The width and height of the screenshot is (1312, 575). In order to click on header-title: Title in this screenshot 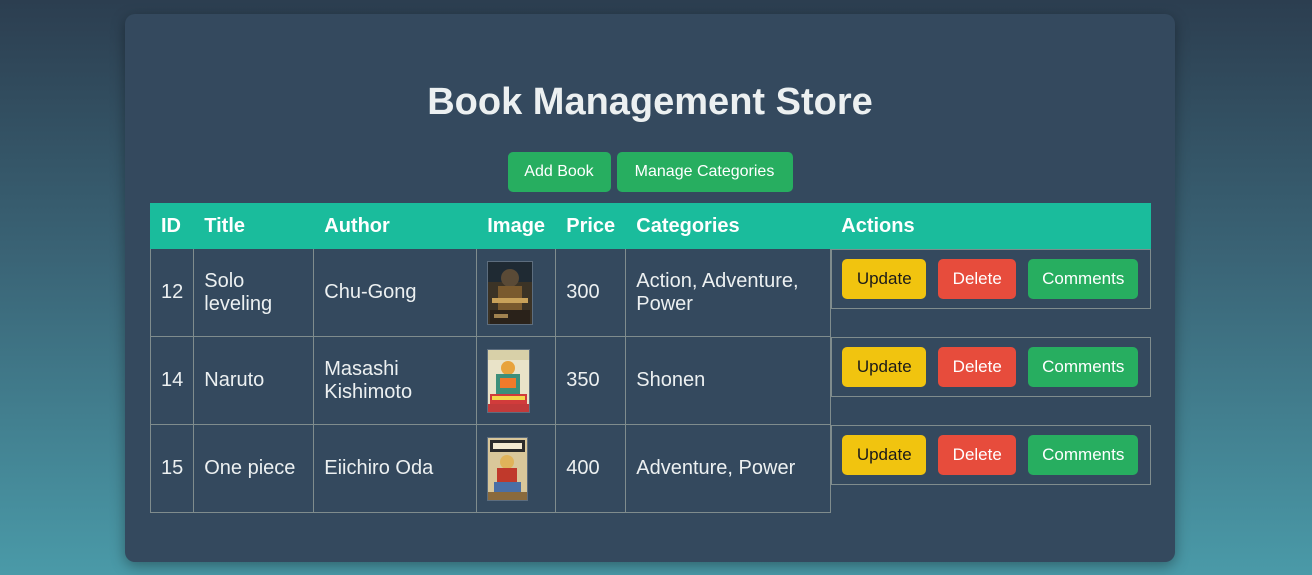, I will do `click(254, 226)`.